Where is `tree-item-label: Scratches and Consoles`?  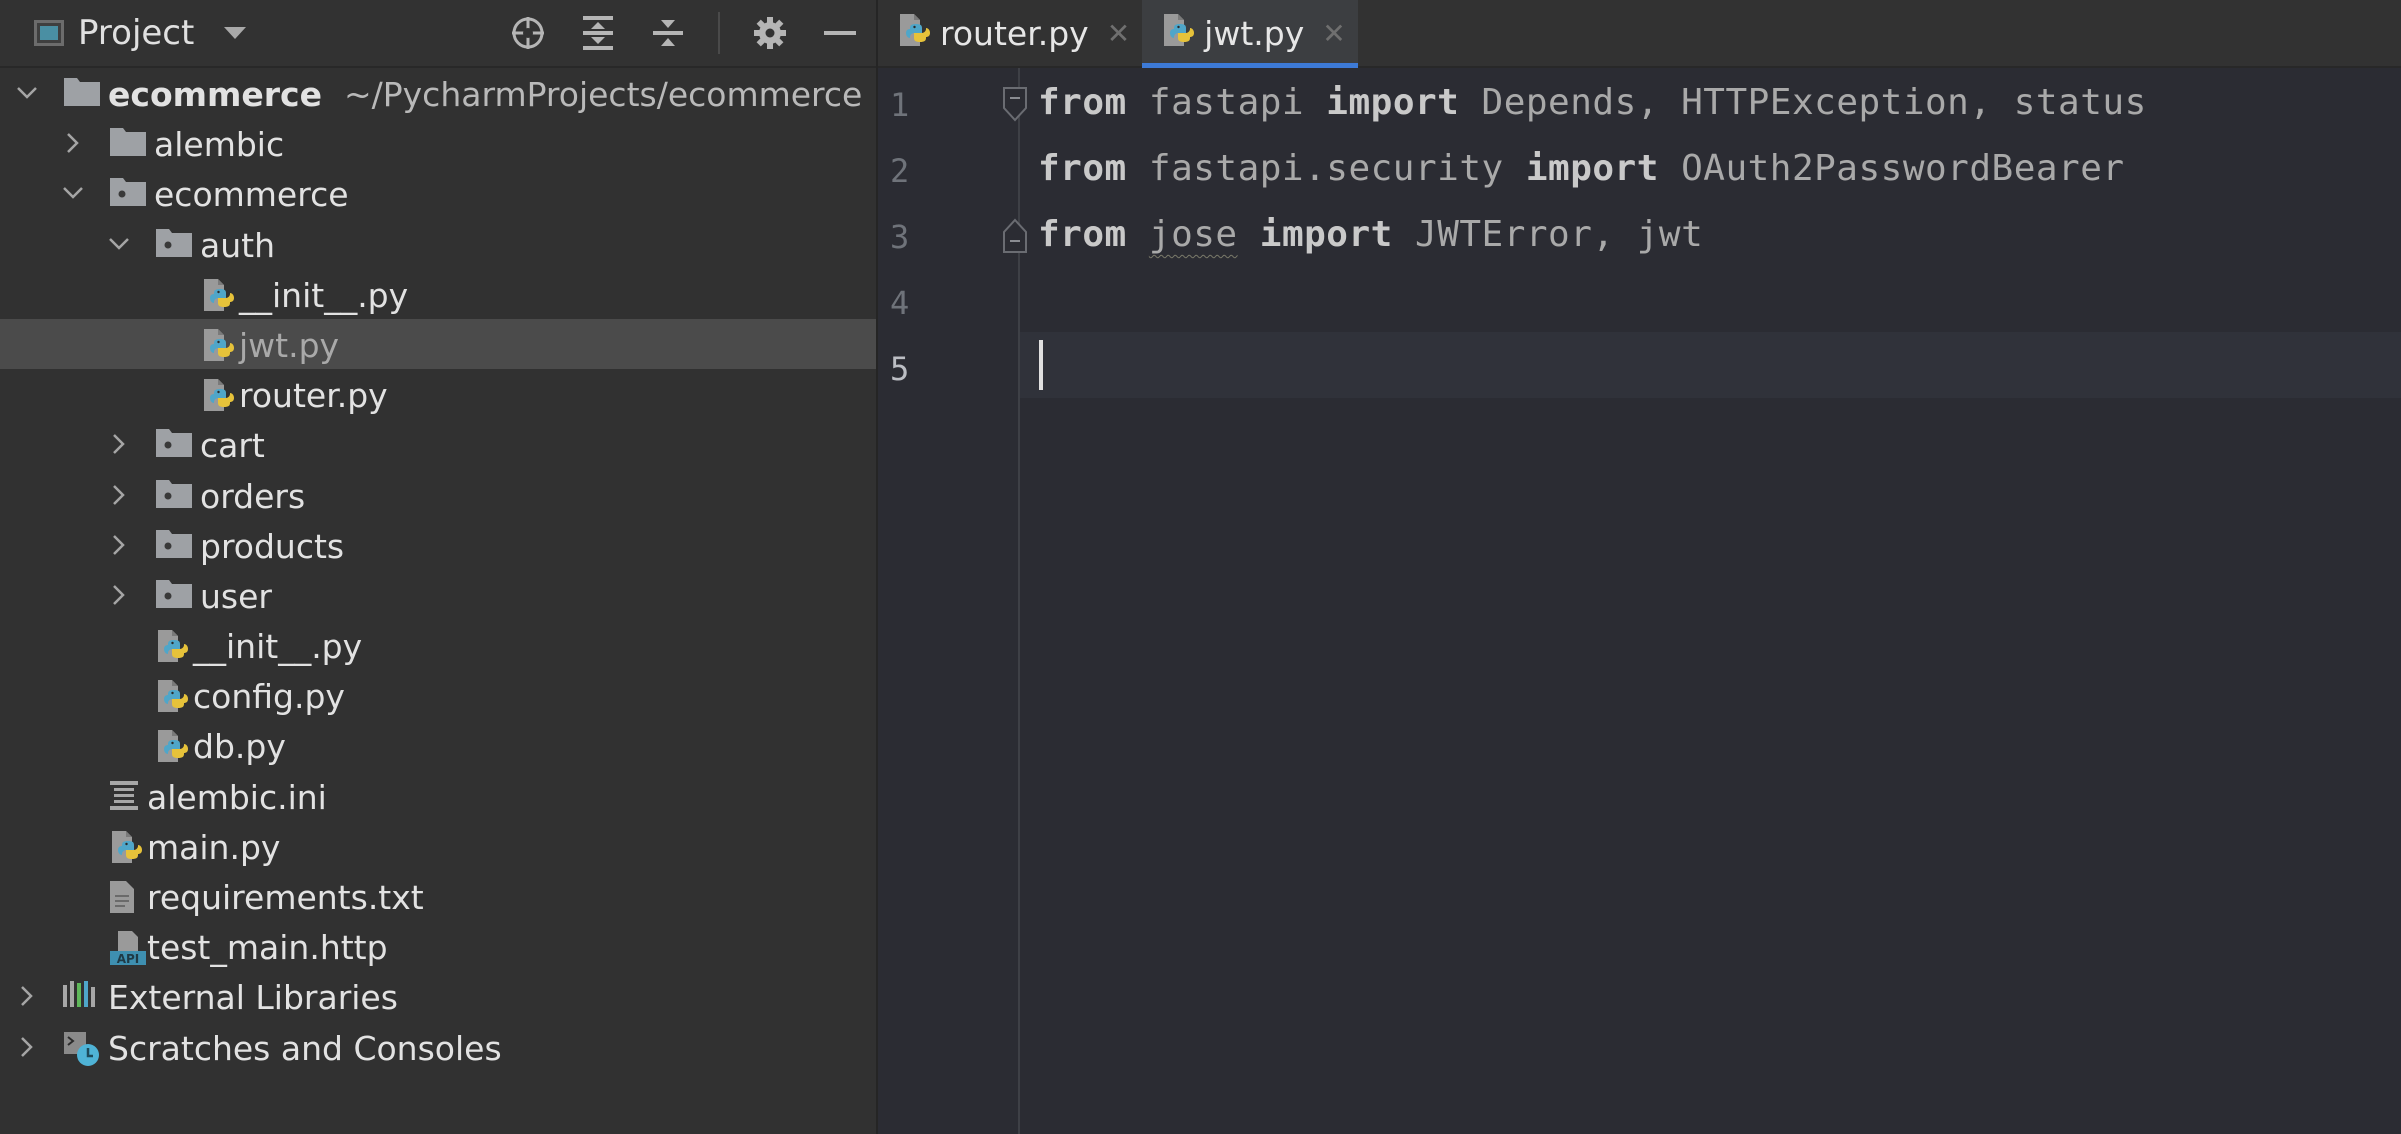 tree-item-label: Scratches and Consoles is located at coordinates (305, 1048).